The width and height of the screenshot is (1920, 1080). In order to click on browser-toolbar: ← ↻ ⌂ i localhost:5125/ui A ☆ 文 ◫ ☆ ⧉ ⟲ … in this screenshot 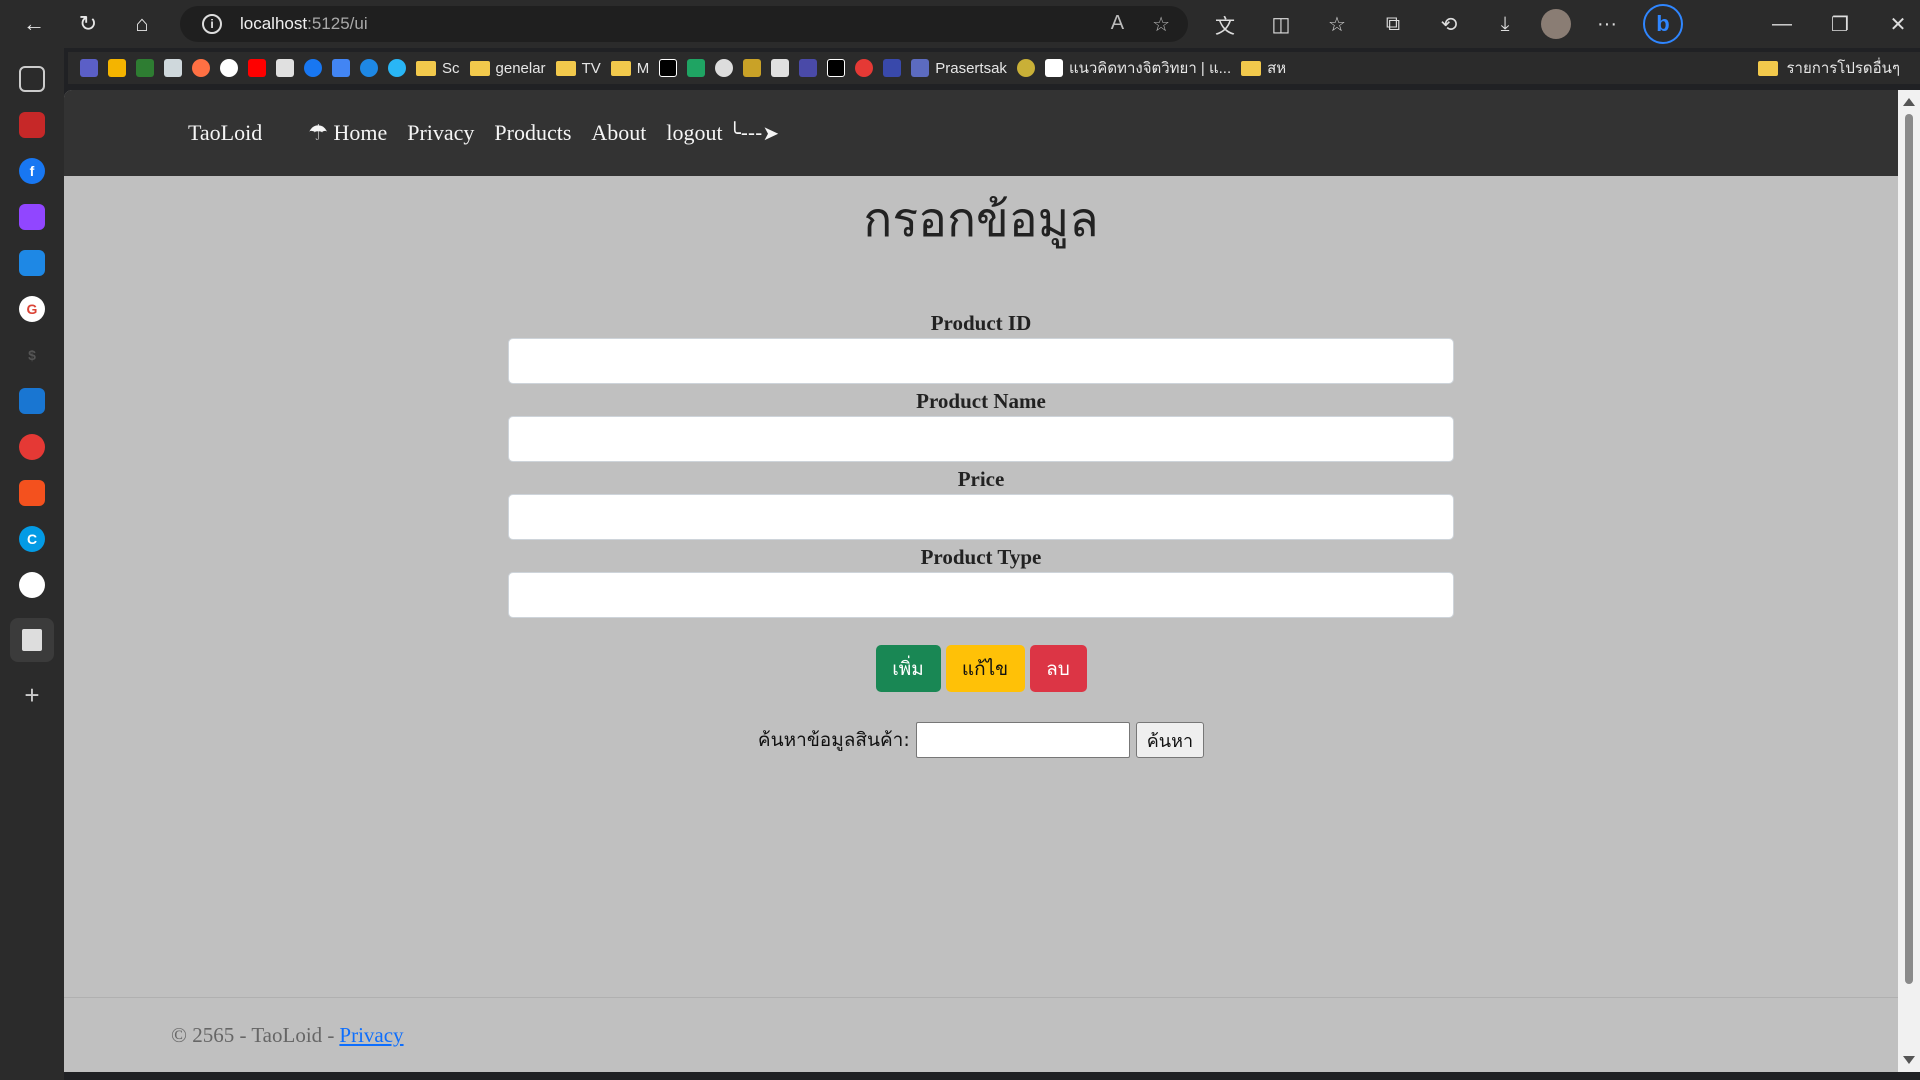, I will do `click(960, 24)`.